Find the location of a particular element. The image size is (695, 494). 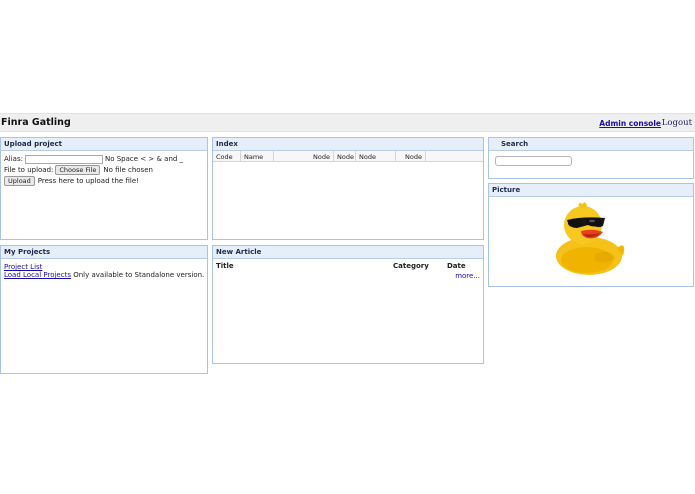

load-local-projects-link: Load Local Projects is located at coordinates (37, 275).